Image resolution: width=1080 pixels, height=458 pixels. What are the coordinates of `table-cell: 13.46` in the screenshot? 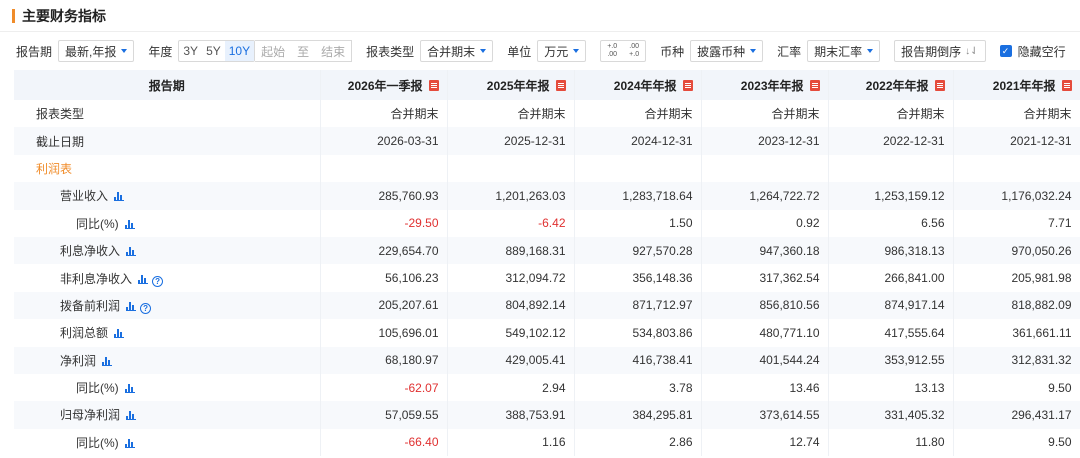 It's located at (765, 387).